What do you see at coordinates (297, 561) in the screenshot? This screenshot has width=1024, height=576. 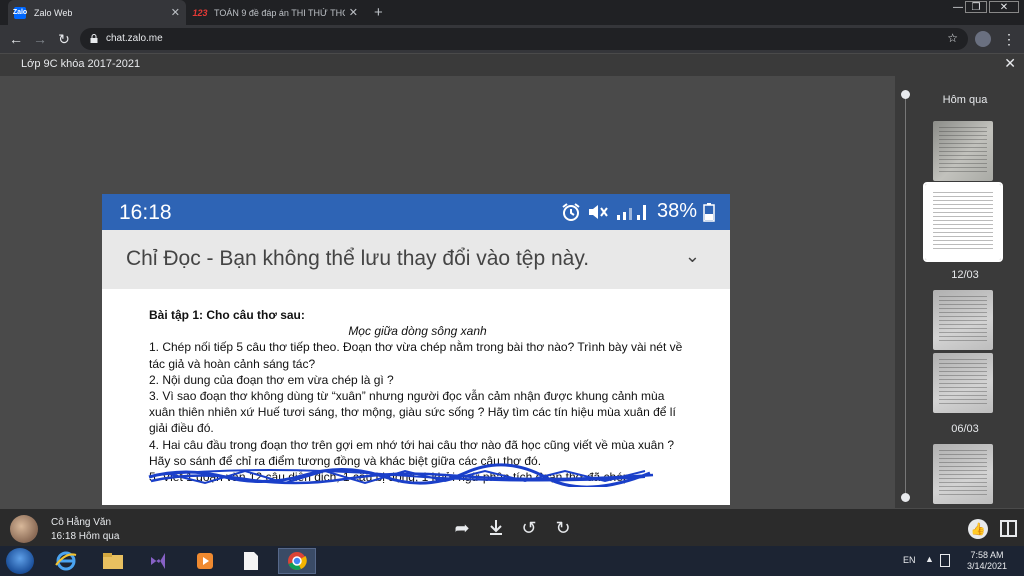 I see `chrome-icon` at bounding box center [297, 561].